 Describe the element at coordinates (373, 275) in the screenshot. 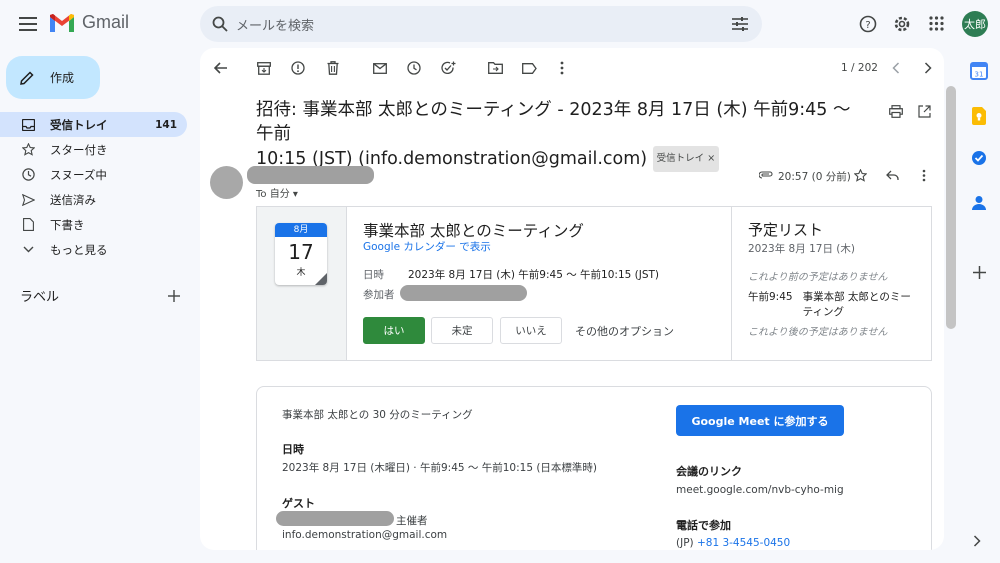

I see `when-label: 日時` at that location.